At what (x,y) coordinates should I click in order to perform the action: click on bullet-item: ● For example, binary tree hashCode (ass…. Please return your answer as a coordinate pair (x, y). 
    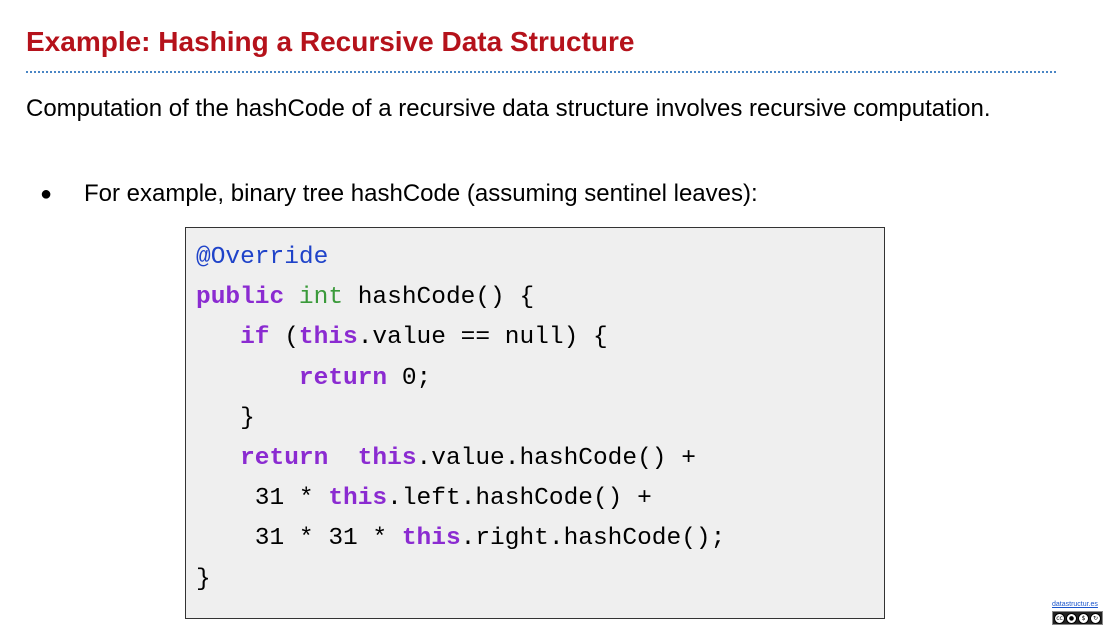
    Looking at the image, I should click on (540, 194).